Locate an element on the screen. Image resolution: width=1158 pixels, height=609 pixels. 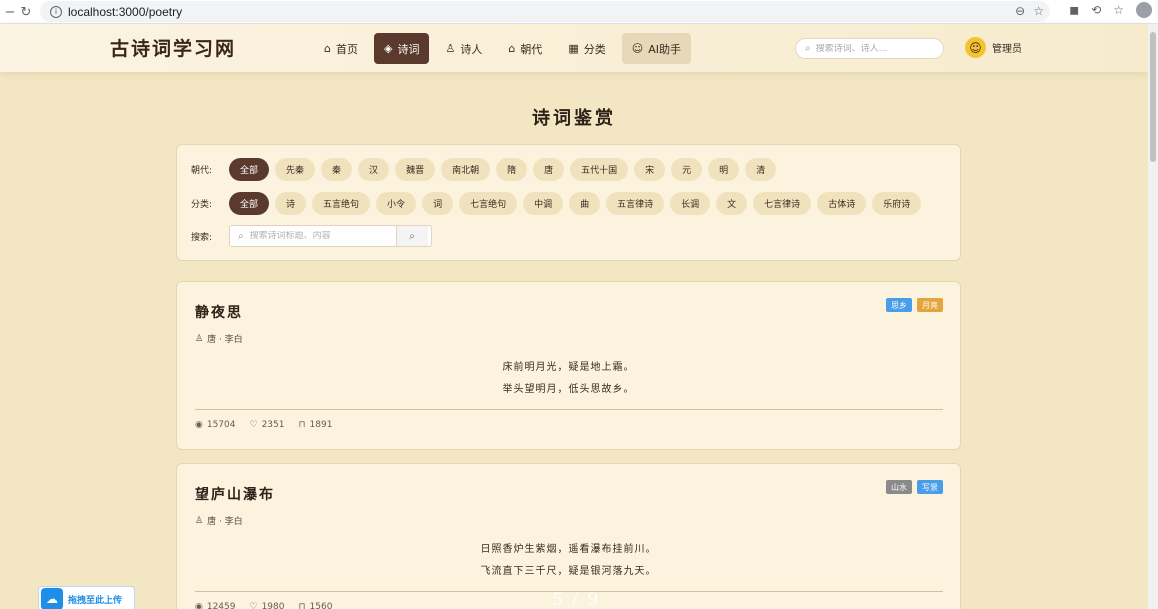
favorites-stat: ⊓ 1560 is located at coordinates (315, 605).